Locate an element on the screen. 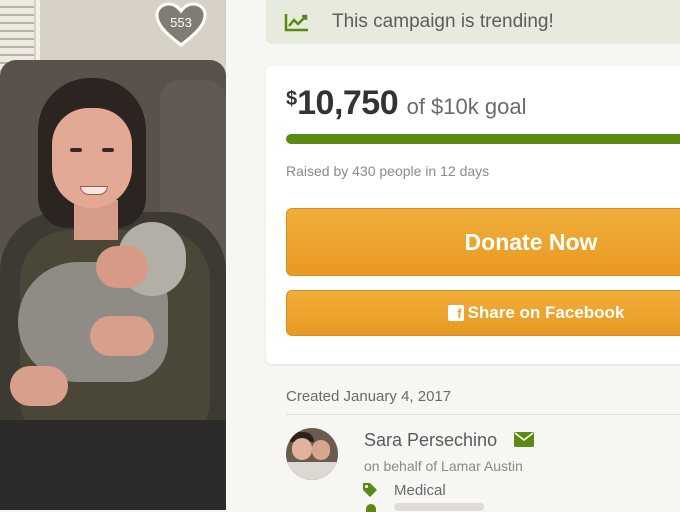  facebook-icon: f is located at coordinates (455, 313).